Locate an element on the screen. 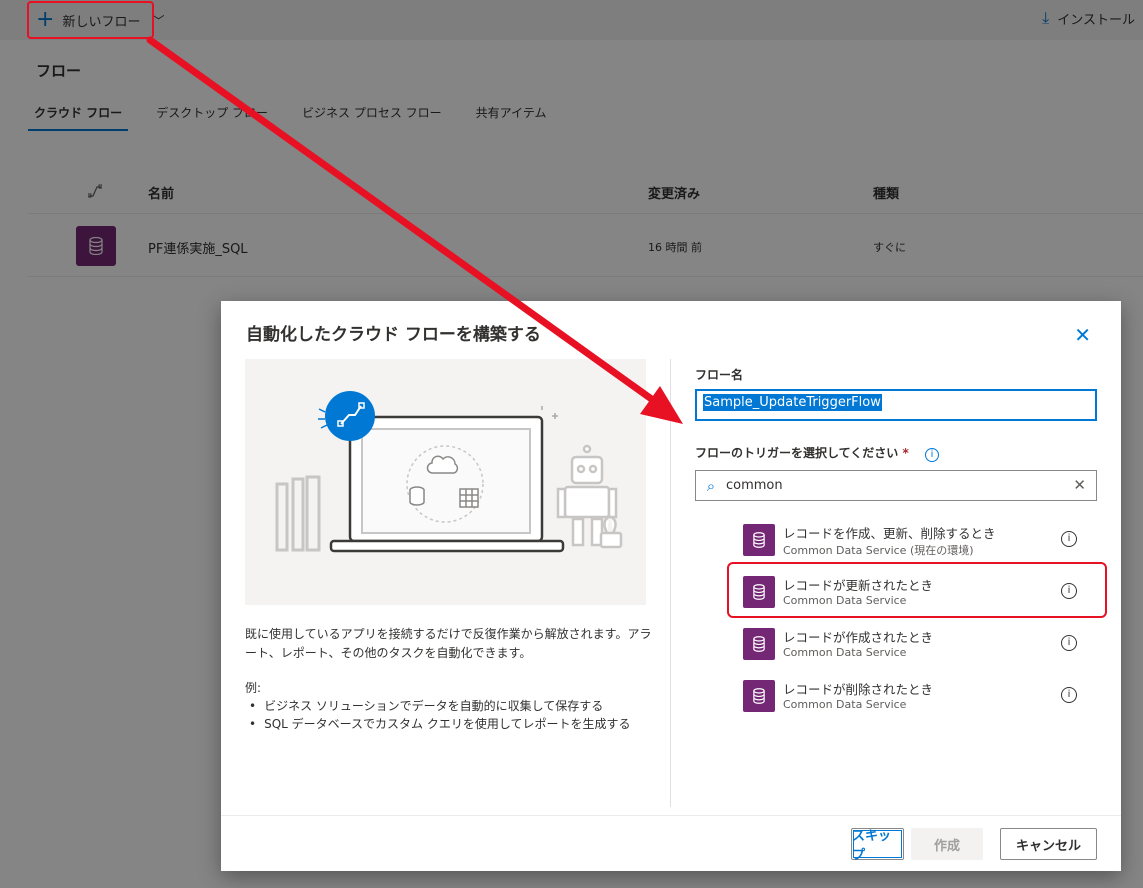  search-icon: ⌕ is located at coordinates (711, 485).